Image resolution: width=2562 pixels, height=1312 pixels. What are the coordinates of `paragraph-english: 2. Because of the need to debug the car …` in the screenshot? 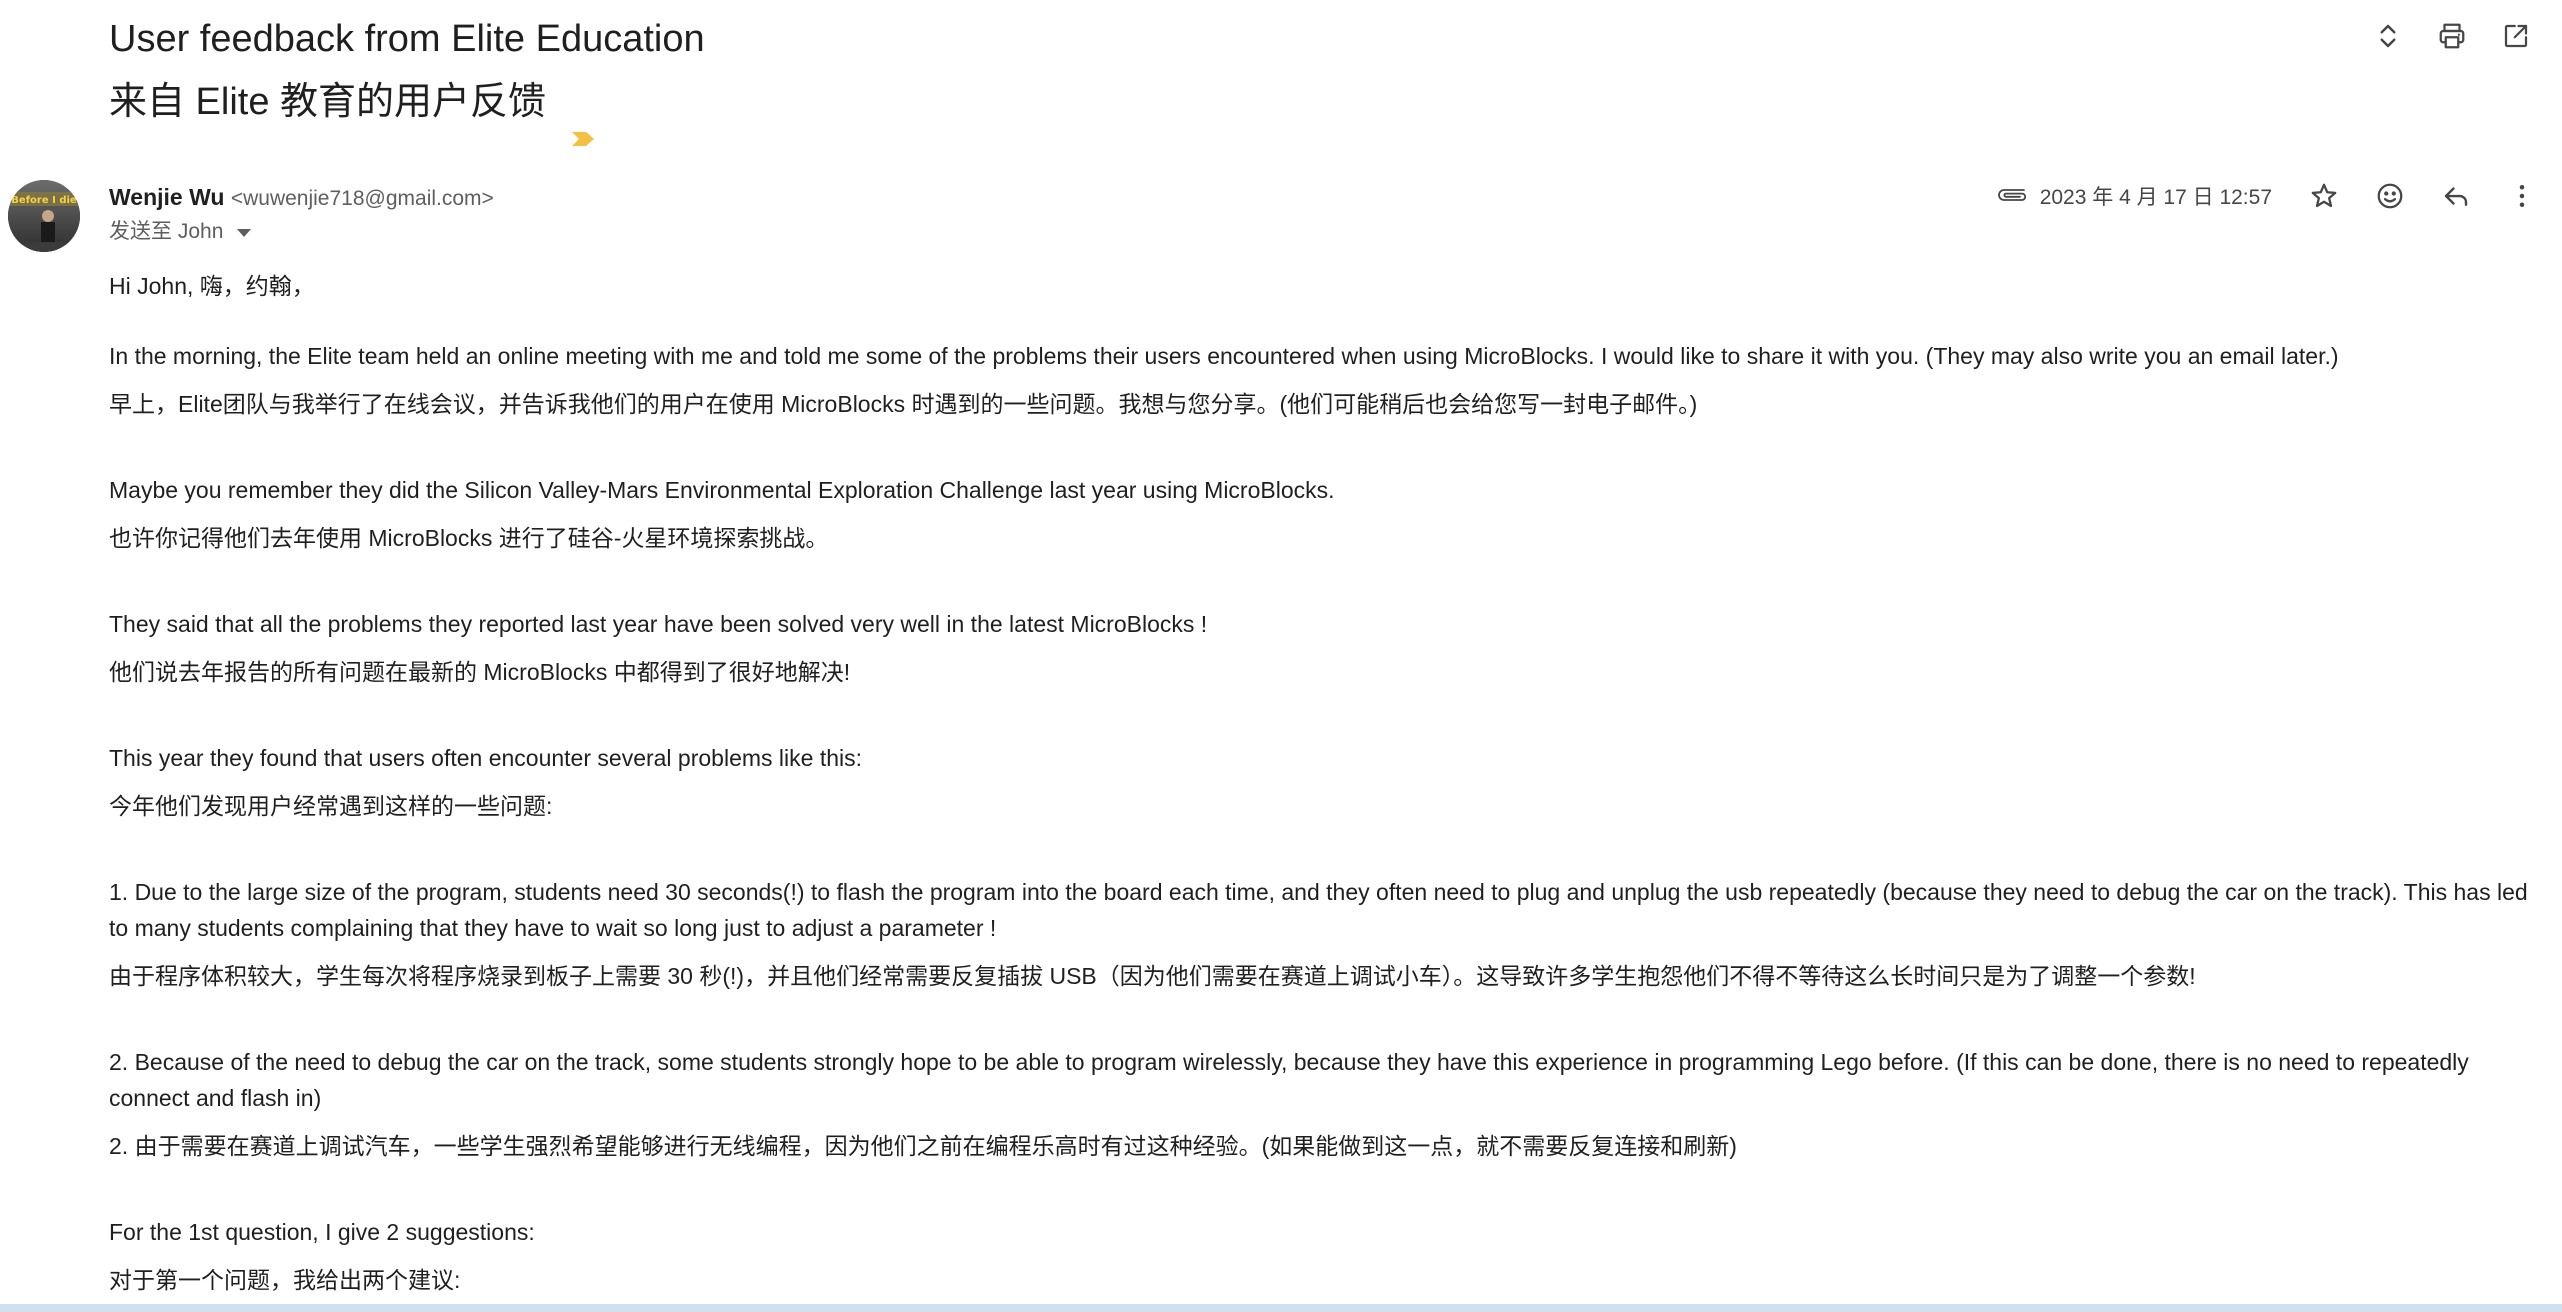 It's located at (1289, 1080).